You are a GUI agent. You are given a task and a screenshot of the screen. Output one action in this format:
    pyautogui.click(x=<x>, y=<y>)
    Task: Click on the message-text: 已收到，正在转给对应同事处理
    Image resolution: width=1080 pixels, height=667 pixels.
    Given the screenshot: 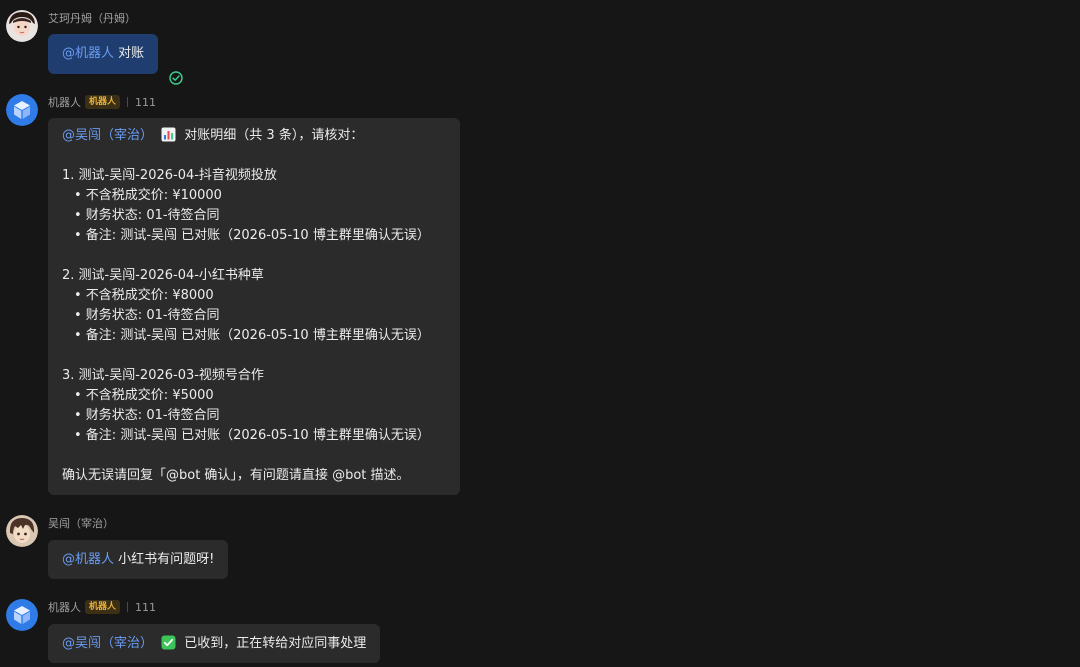 What is the action you would take?
    pyautogui.click(x=275, y=643)
    